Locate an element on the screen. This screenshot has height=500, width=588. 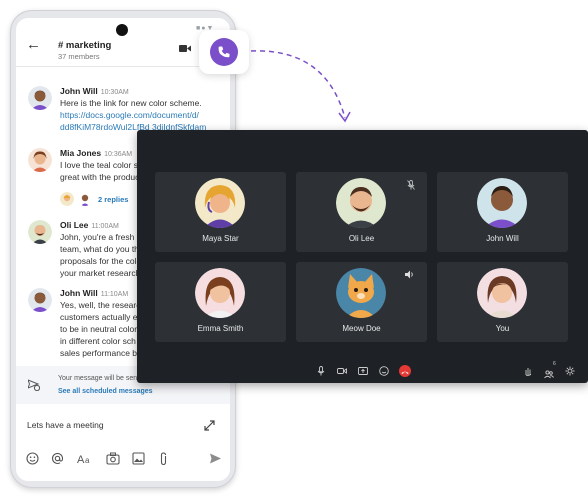
raise-hand-icon is located at coordinates (528, 371).